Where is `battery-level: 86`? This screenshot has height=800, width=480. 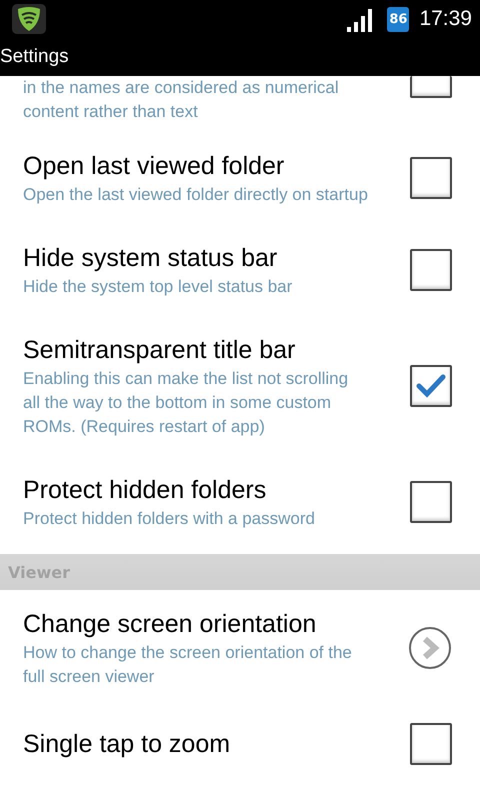 battery-level: 86 is located at coordinates (398, 19).